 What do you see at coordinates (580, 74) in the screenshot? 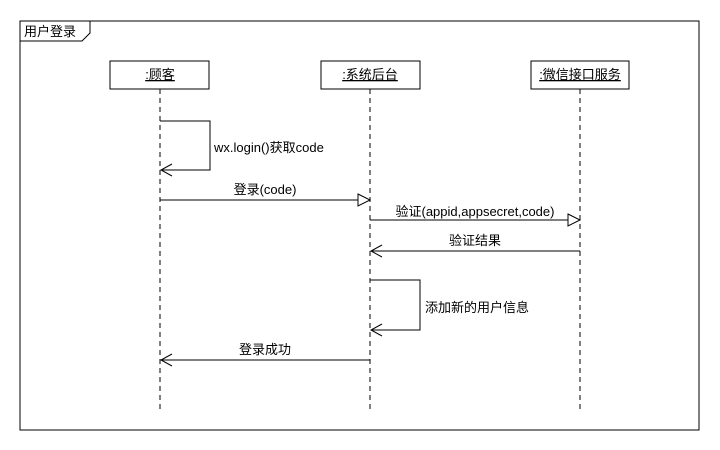
I see `lifeline-label: :微信接口服务` at bounding box center [580, 74].